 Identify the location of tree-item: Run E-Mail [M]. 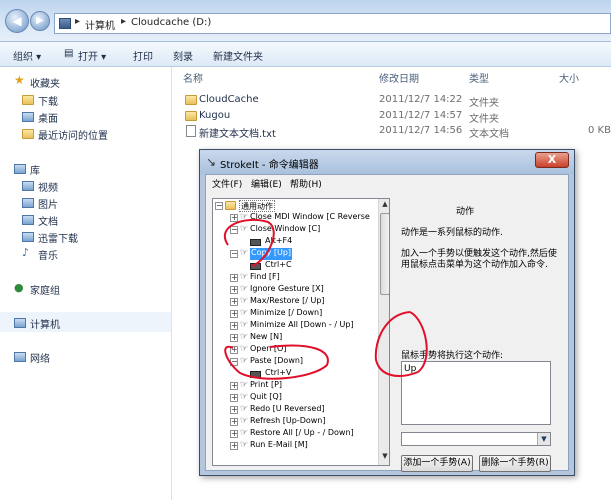
(279, 446).